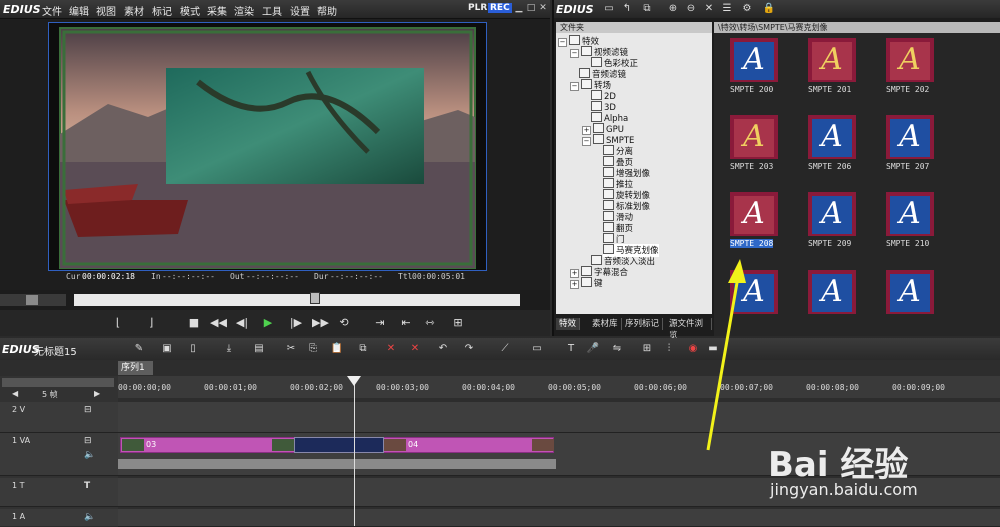 Image resolution: width=1000 pixels, height=527 pixels. Describe the element at coordinates (79, 10) in the screenshot. I see `menu-edit: 编辑` at that location.